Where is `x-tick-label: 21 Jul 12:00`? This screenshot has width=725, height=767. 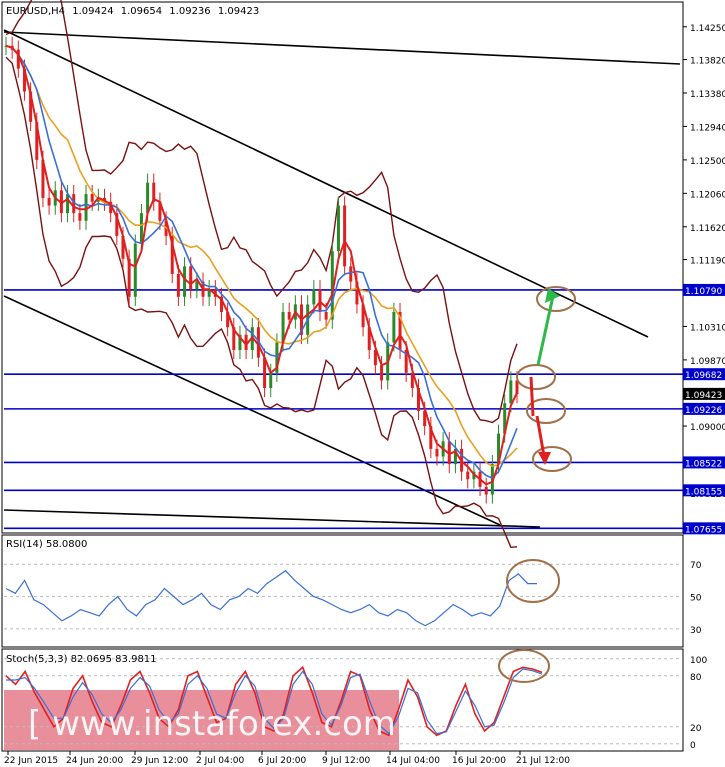
x-tick-label: 21 Jul 12:00 is located at coordinates (543, 761).